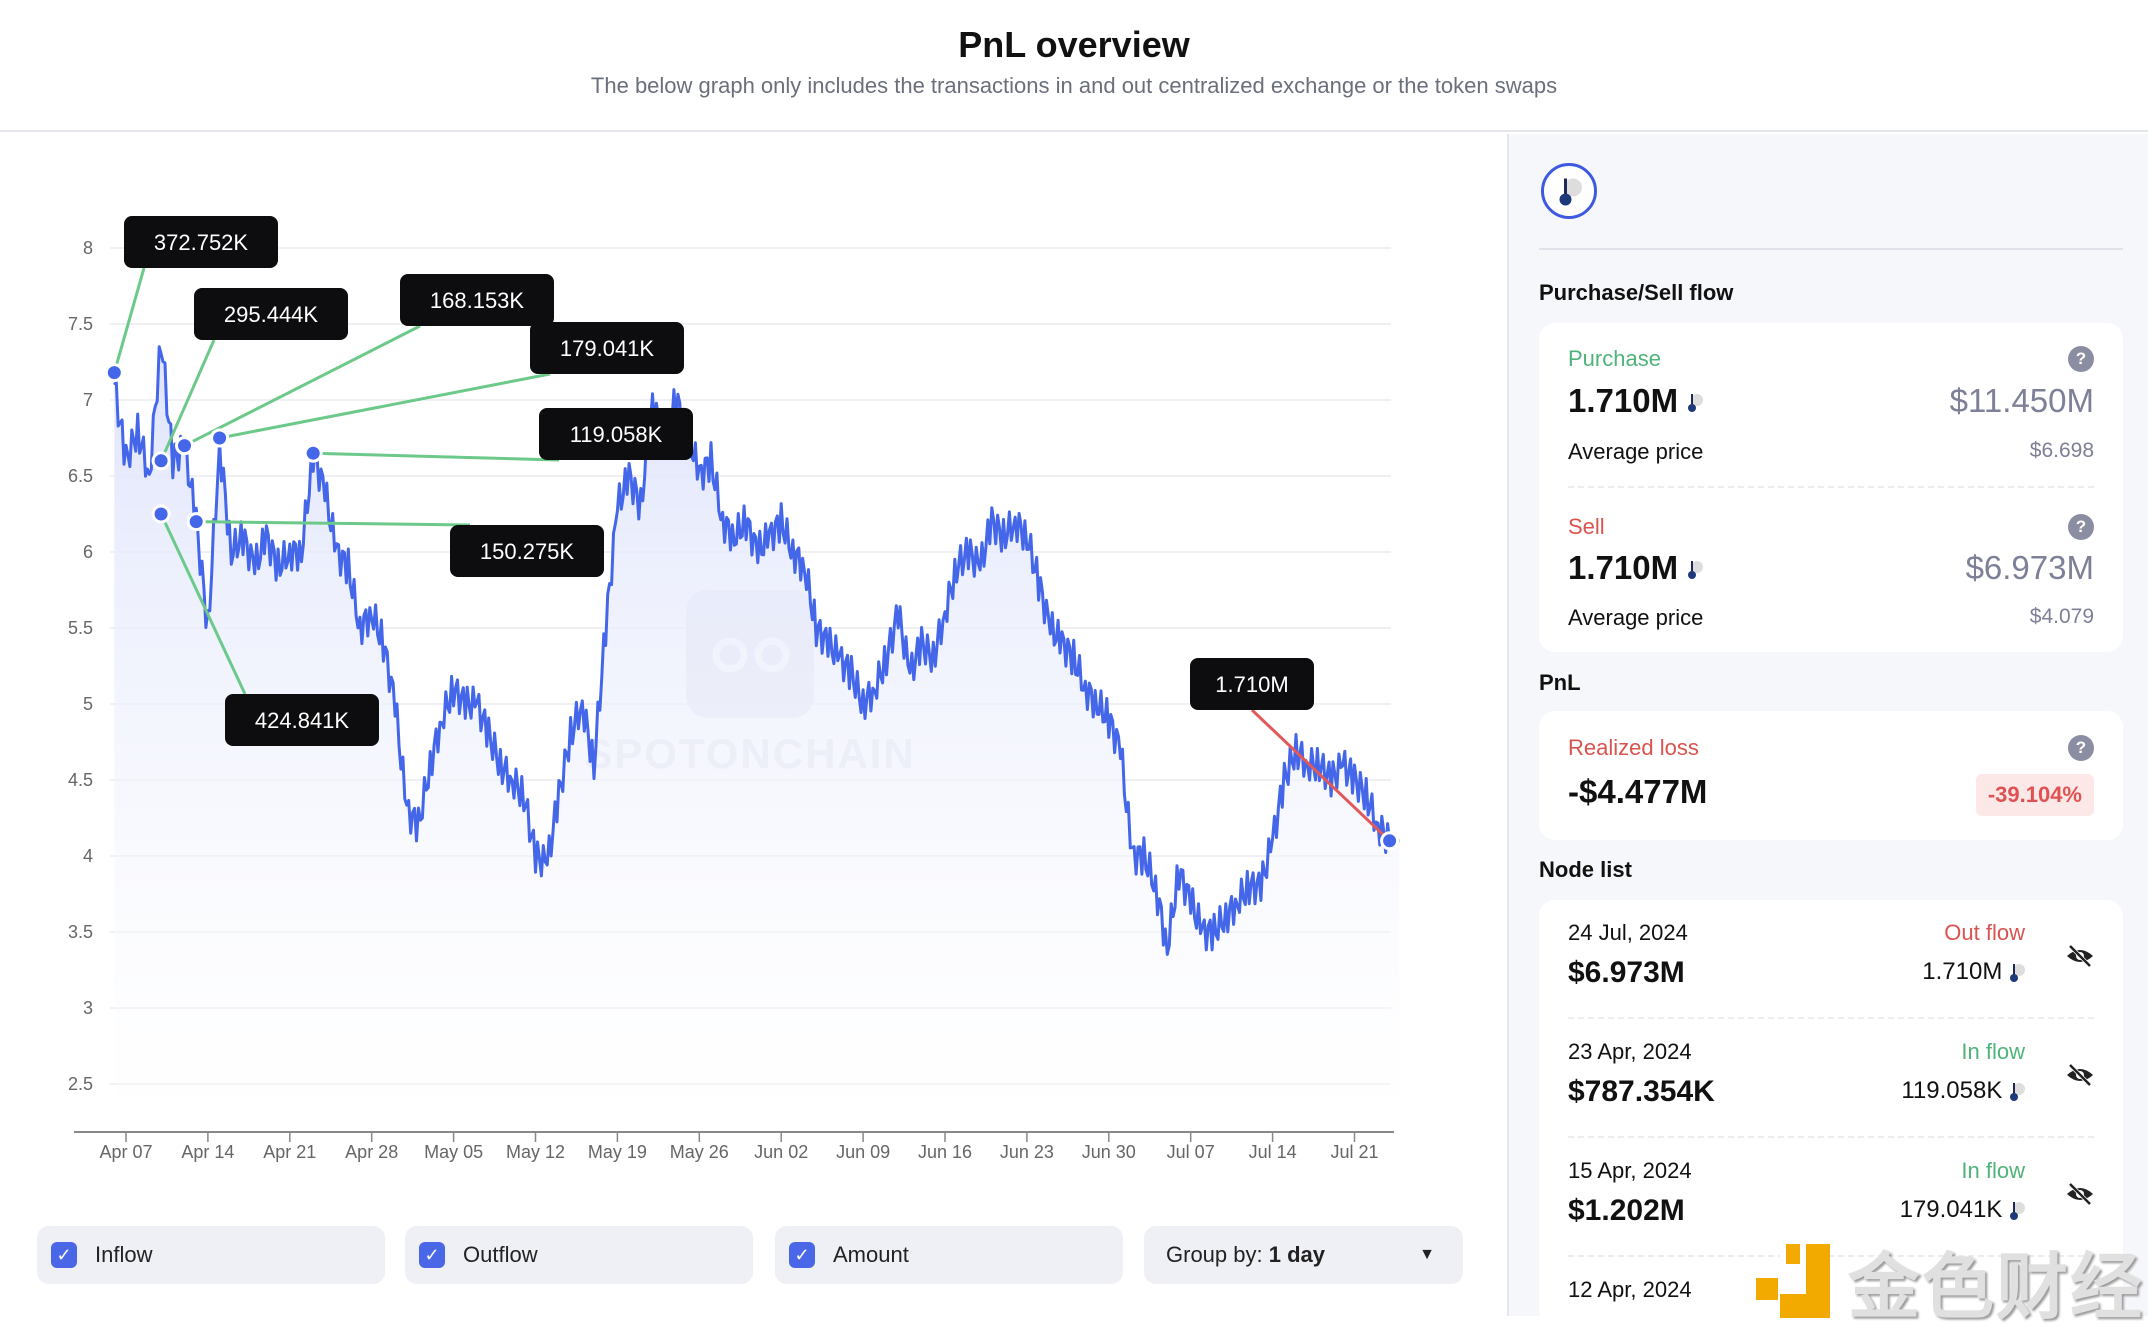  What do you see at coordinates (1245, 1254) in the screenshot?
I see `group-by-value: Group by: 1 day` at bounding box center [1245, 1254].